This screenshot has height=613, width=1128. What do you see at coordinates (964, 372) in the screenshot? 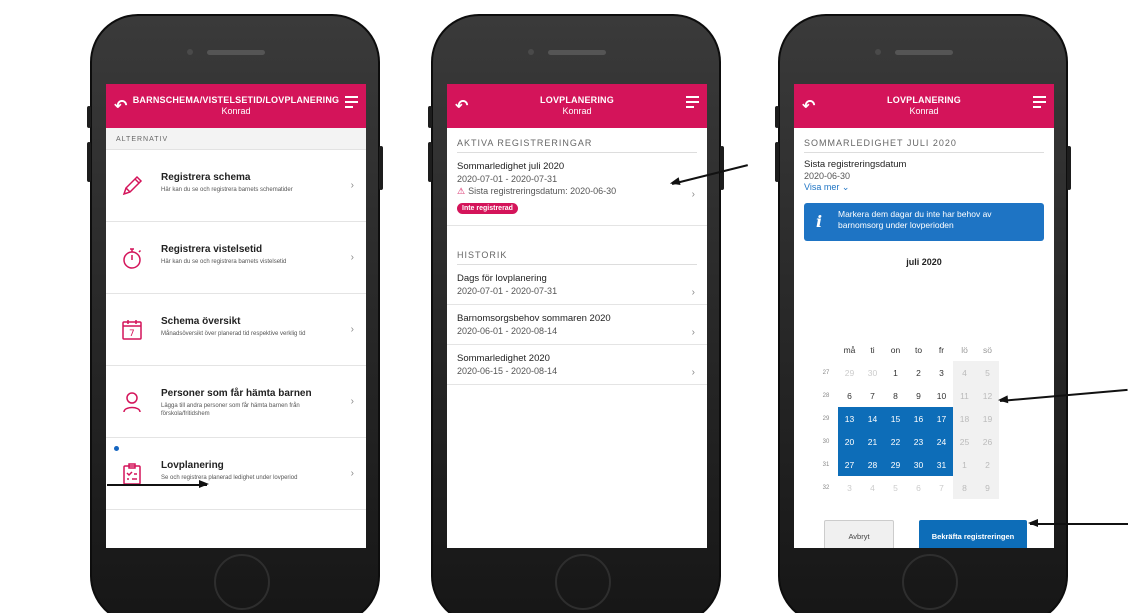
I see `calendar-day: 4` at bounding box center [964, 372].